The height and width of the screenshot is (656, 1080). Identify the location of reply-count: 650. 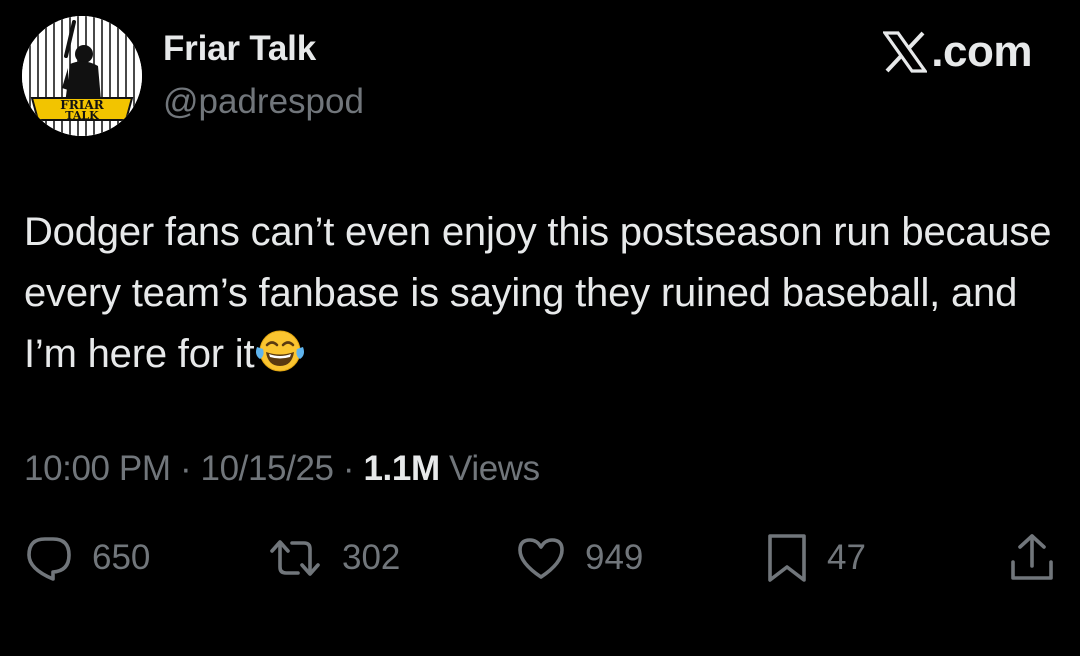
(121, 557).